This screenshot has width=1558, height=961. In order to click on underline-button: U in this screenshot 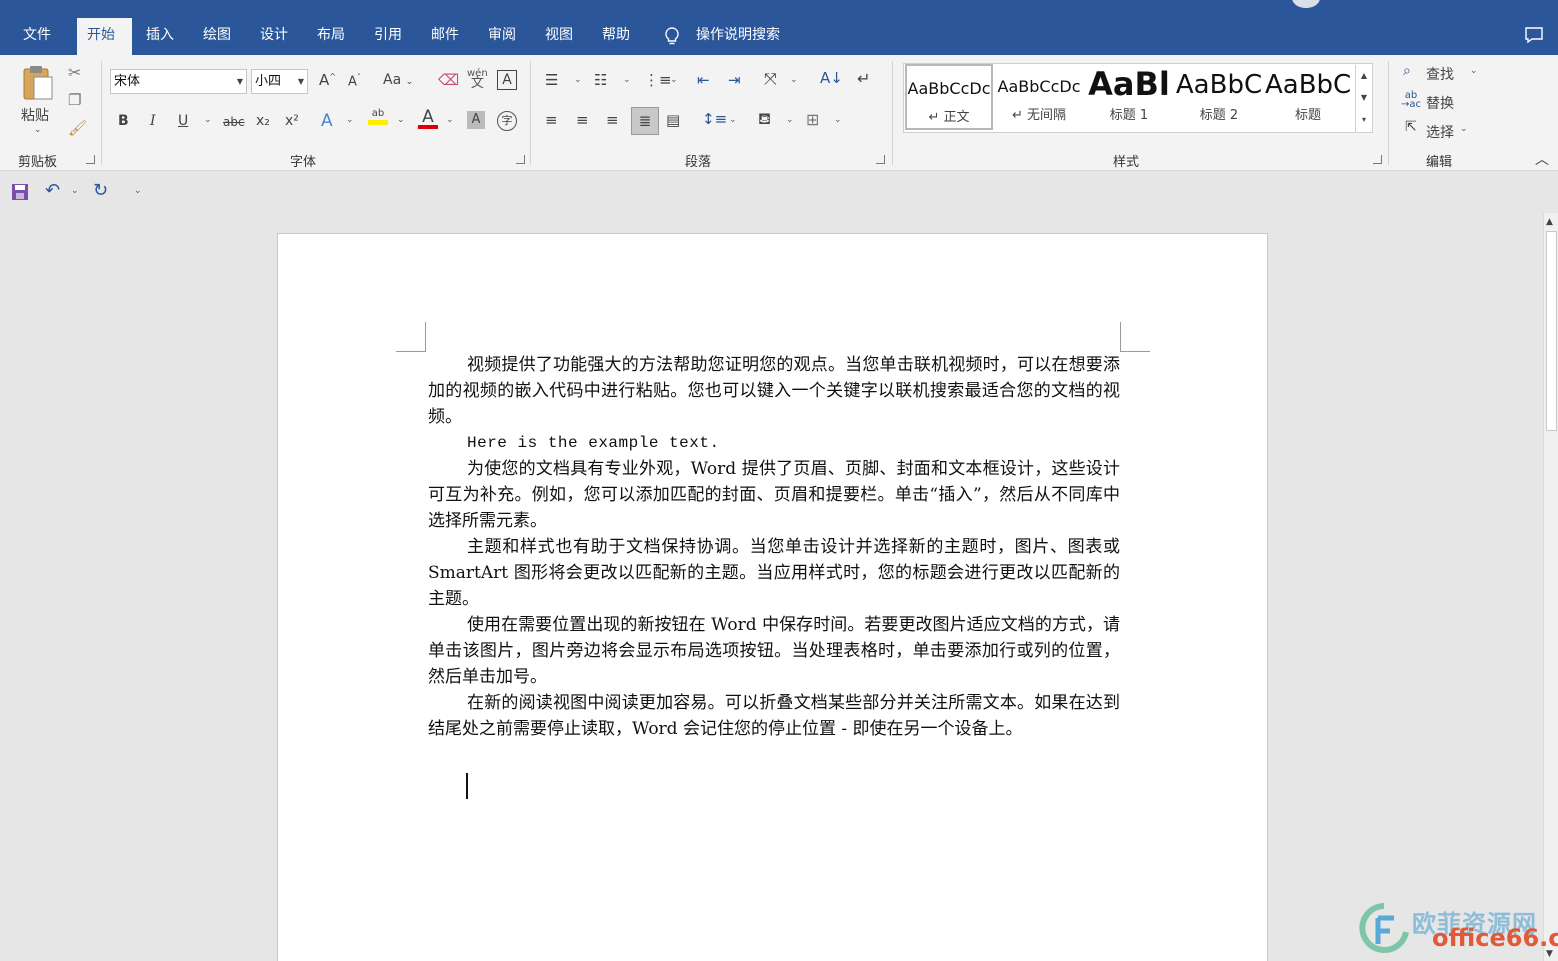, I will do `click(183, 121)`.